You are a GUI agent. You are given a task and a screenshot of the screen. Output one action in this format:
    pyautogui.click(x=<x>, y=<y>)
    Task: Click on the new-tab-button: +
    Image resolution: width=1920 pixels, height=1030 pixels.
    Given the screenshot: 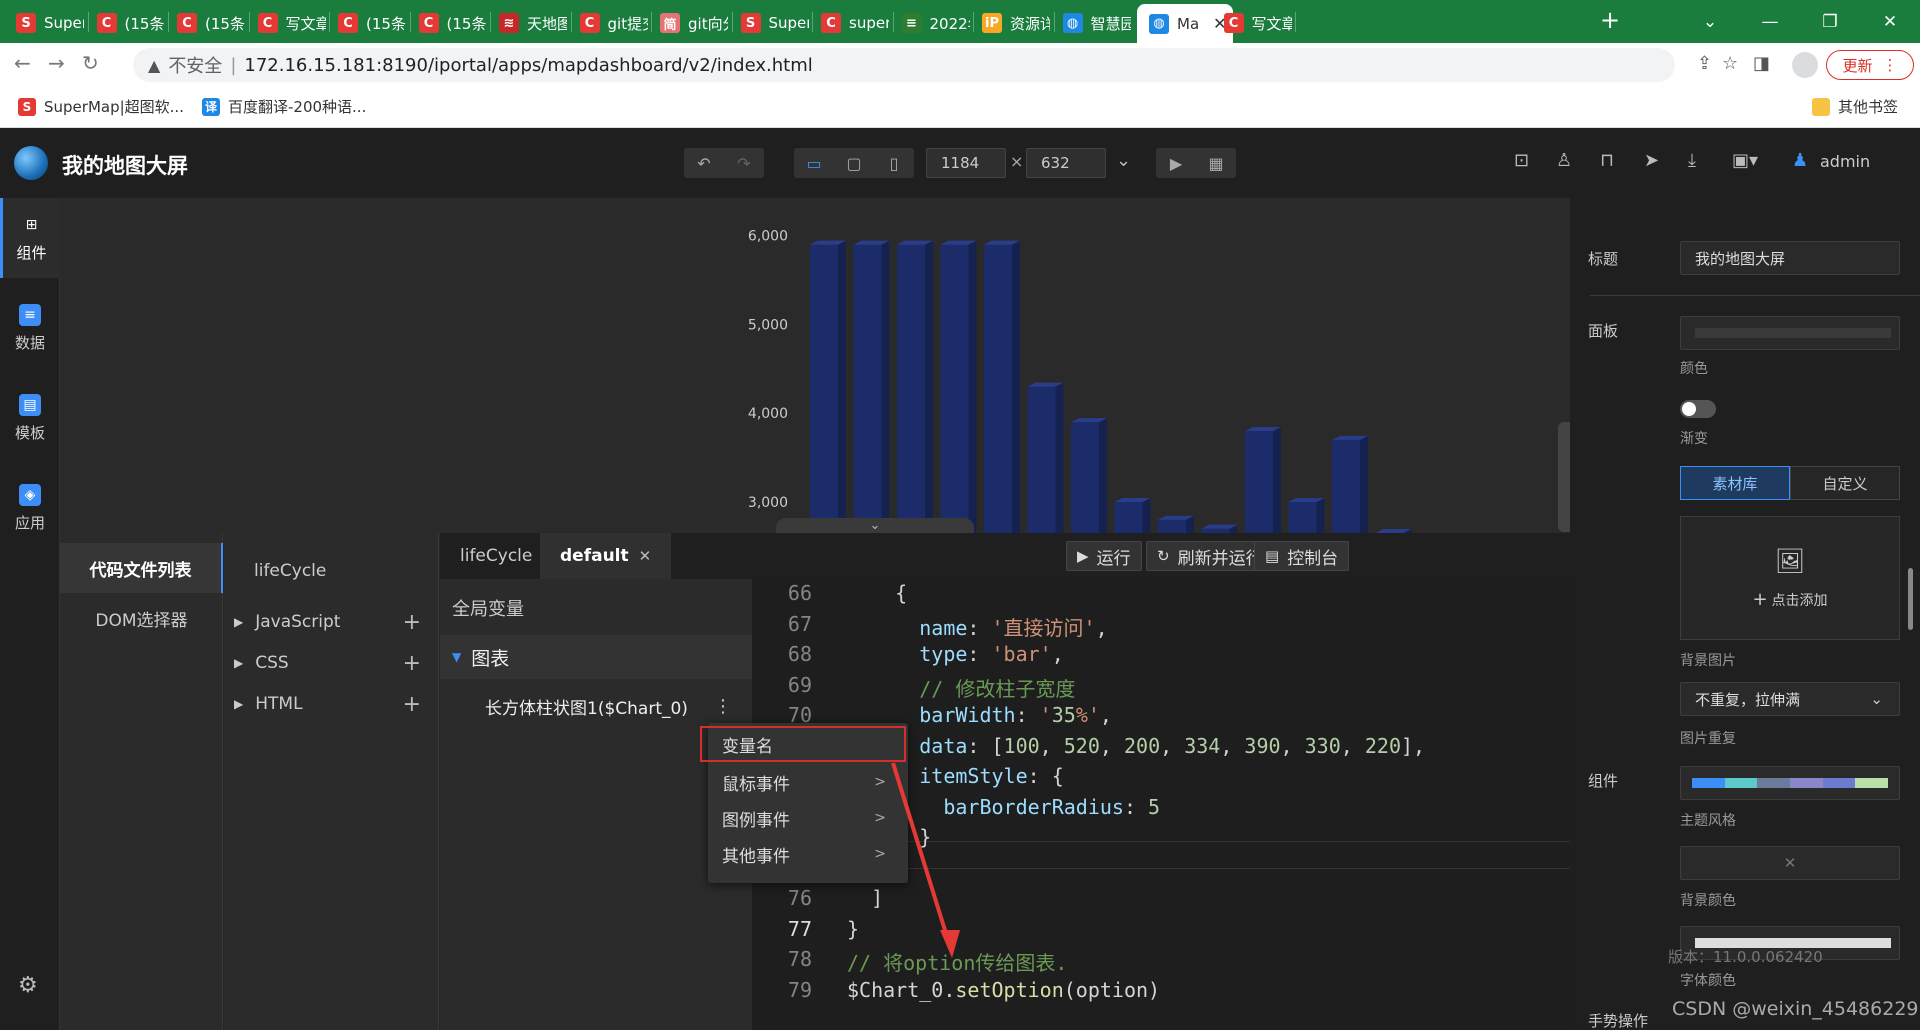 What is the action you would take?
    pyautogui.click(x=1610, y=20)
    